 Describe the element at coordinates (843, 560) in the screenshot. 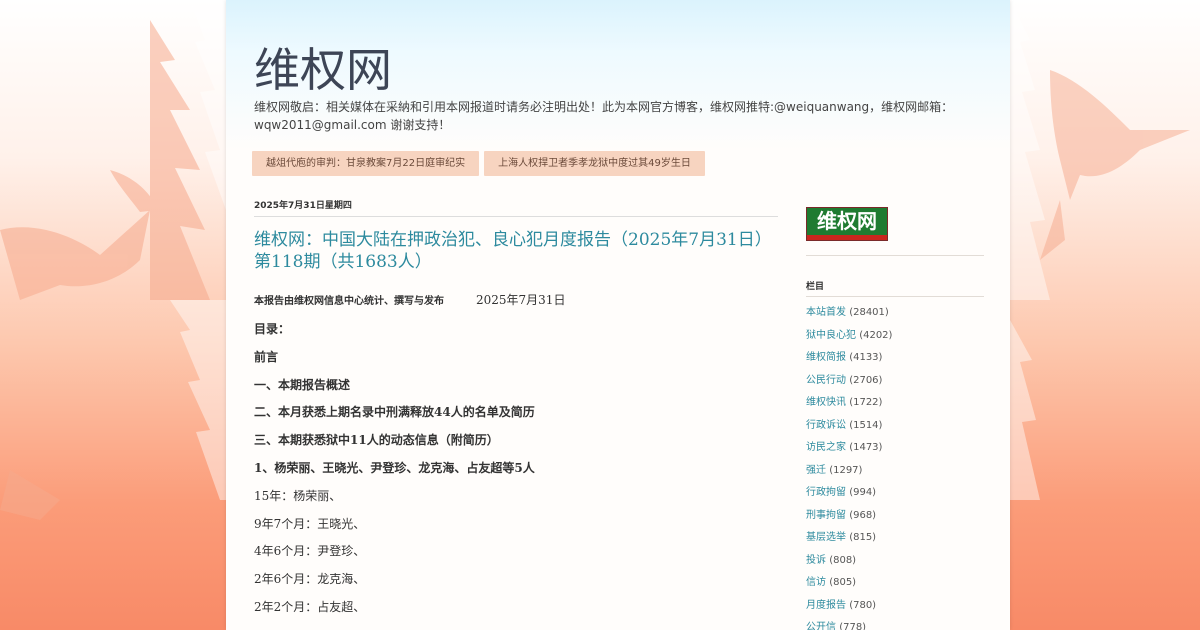

I see `category-count: (808)` at that location.